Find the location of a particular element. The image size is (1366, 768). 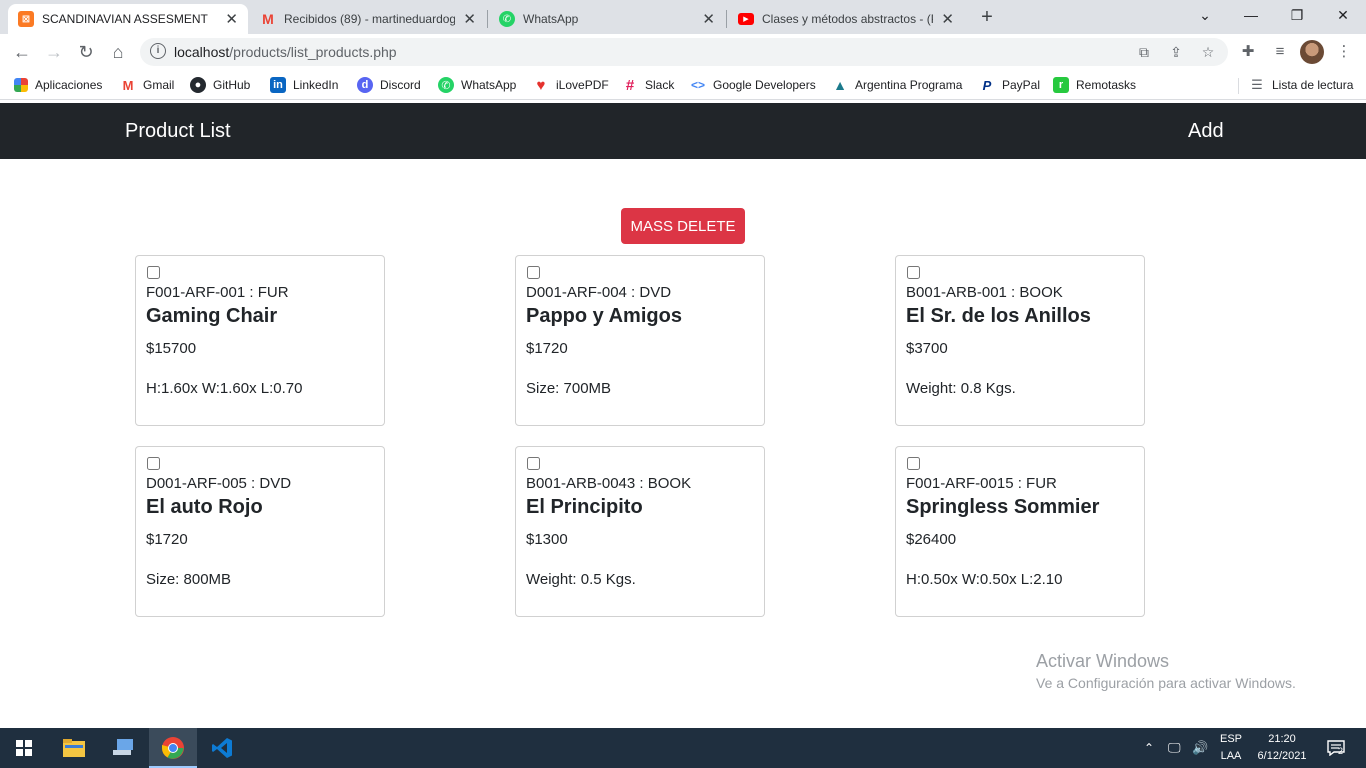

minimize-button: — is located at coordinates (1251, 15).